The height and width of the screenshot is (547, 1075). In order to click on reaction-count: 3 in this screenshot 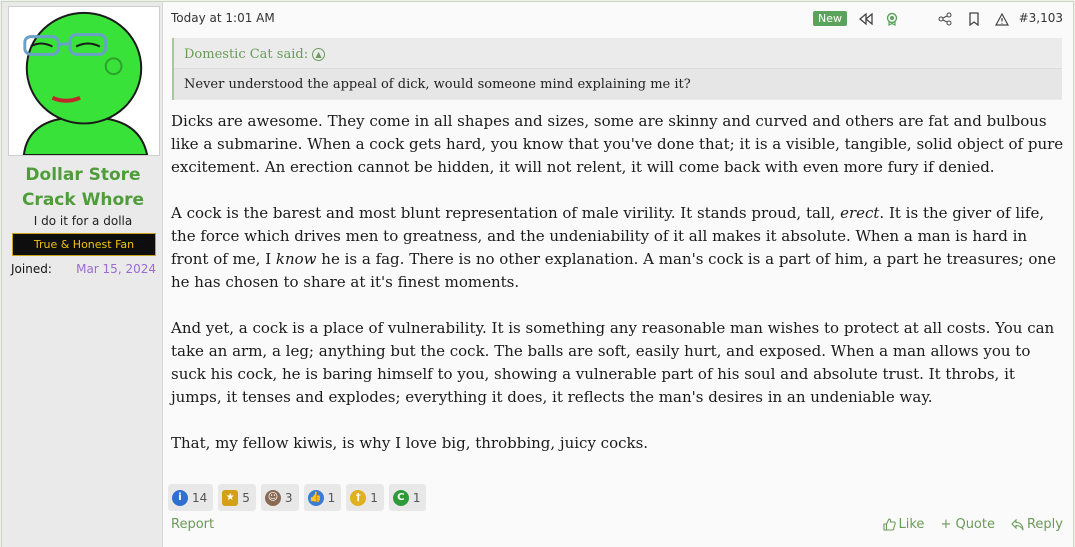, I will do `click(288, 497)`.